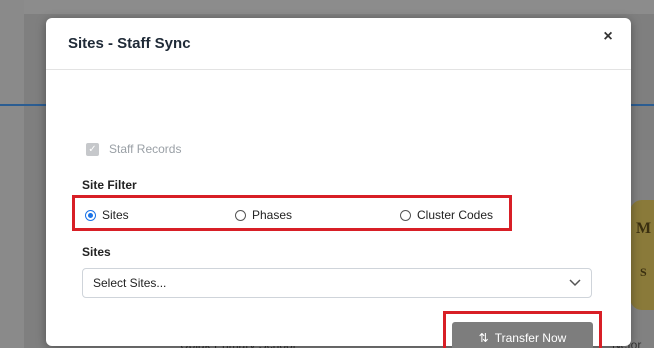  Describe the element at coordinates (109, 185) in the screenshot. I see `site-filter-heading: Site Filter` at that location.